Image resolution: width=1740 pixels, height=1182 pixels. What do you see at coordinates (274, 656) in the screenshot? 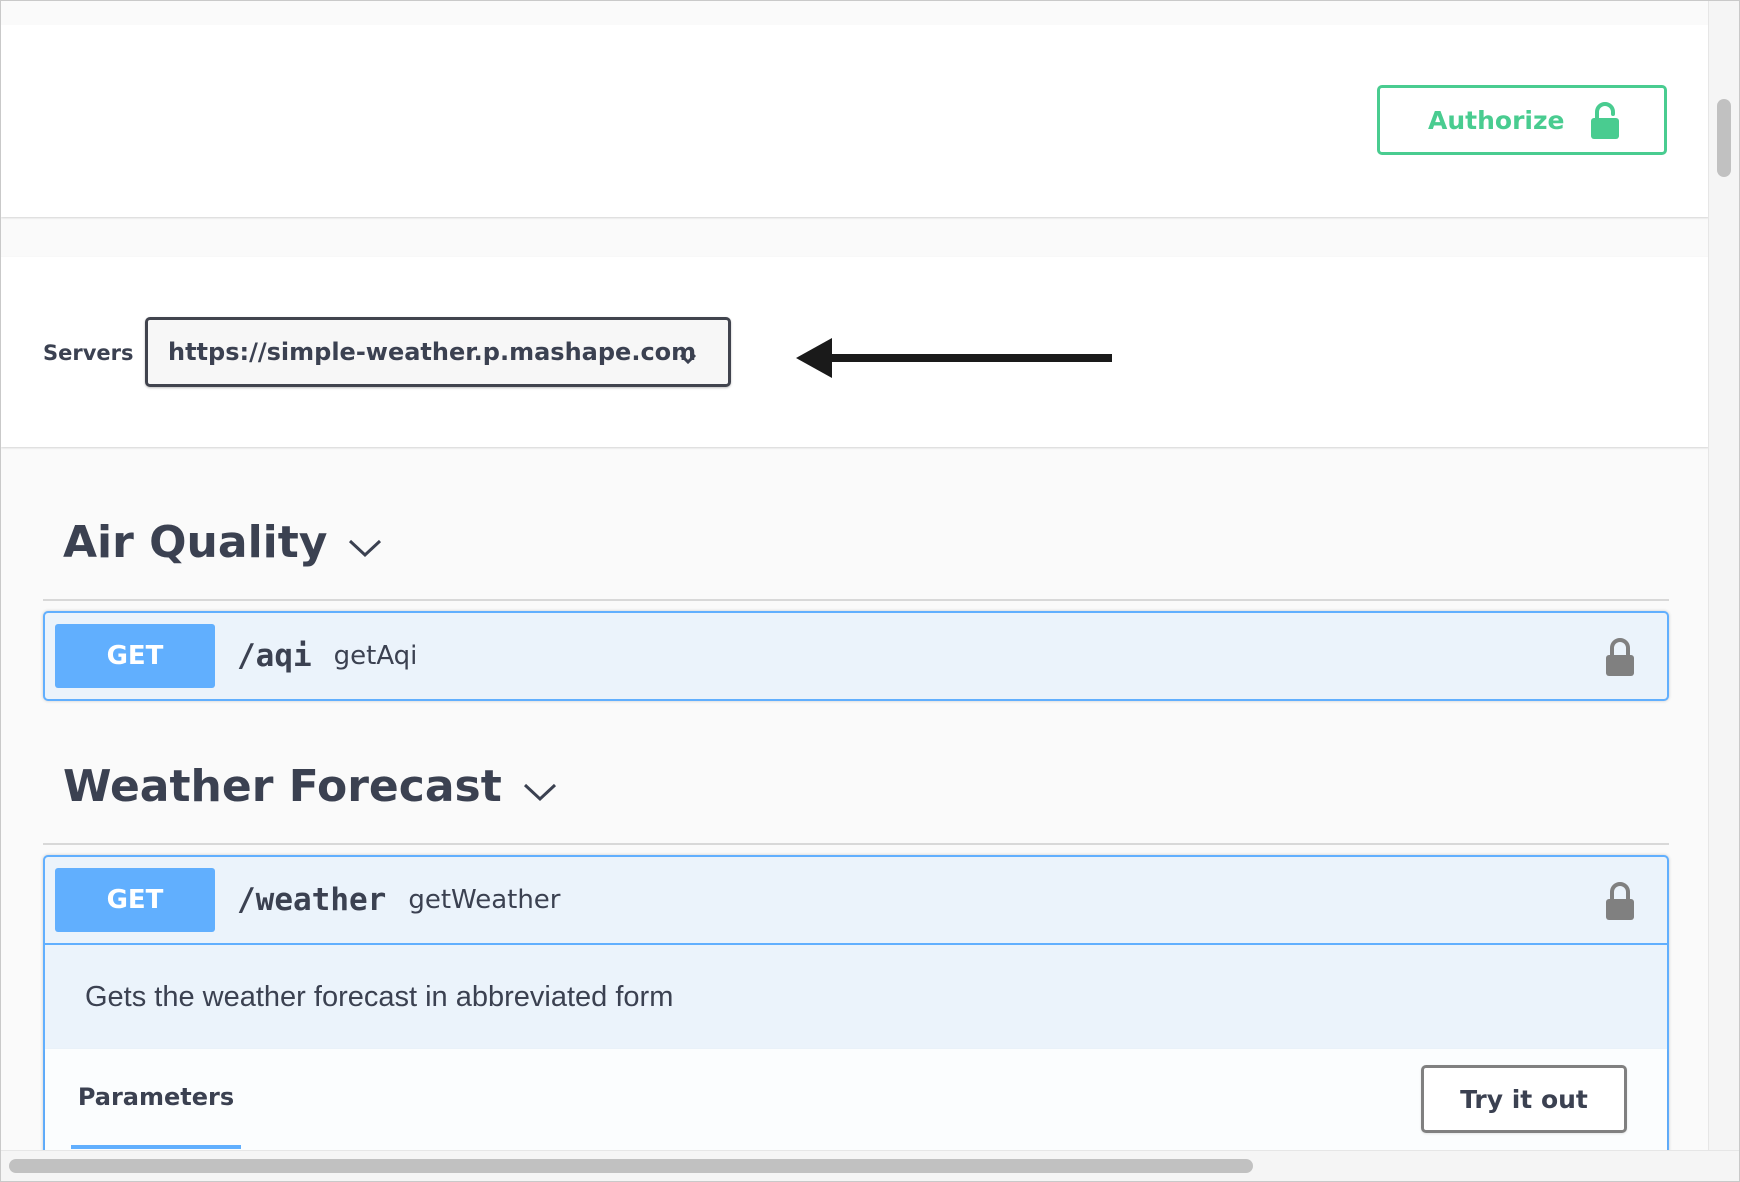
I see `operation-path: /aqi` at bounding box center [274, 656].